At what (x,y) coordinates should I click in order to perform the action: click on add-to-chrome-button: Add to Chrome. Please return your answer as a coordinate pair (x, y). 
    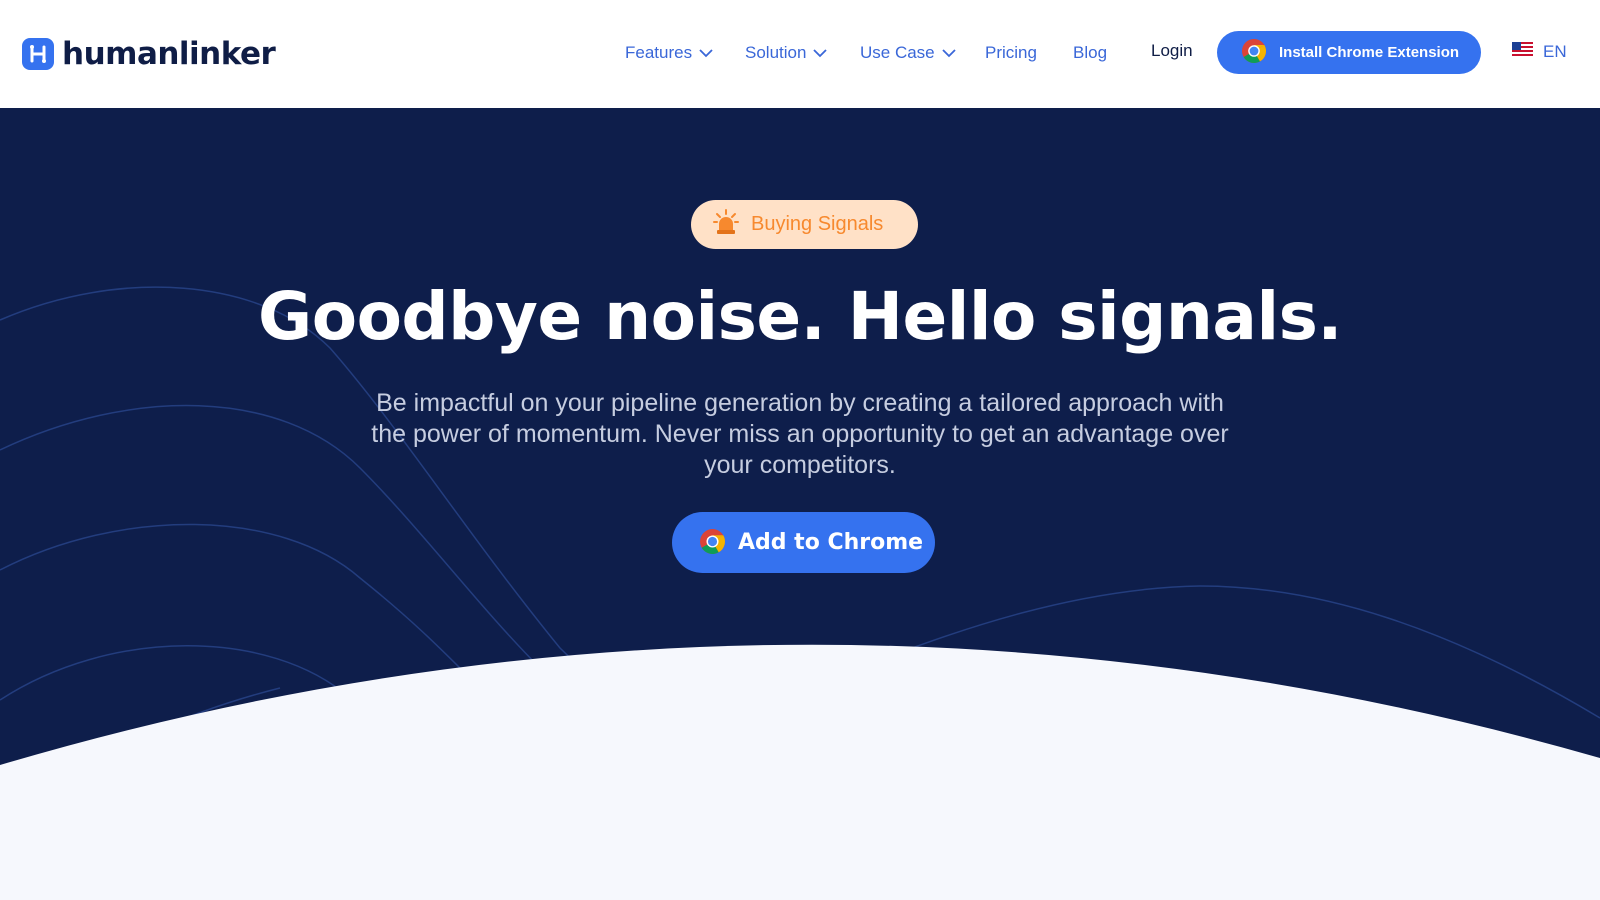
    Looking at the image, I should click on (803, 542).